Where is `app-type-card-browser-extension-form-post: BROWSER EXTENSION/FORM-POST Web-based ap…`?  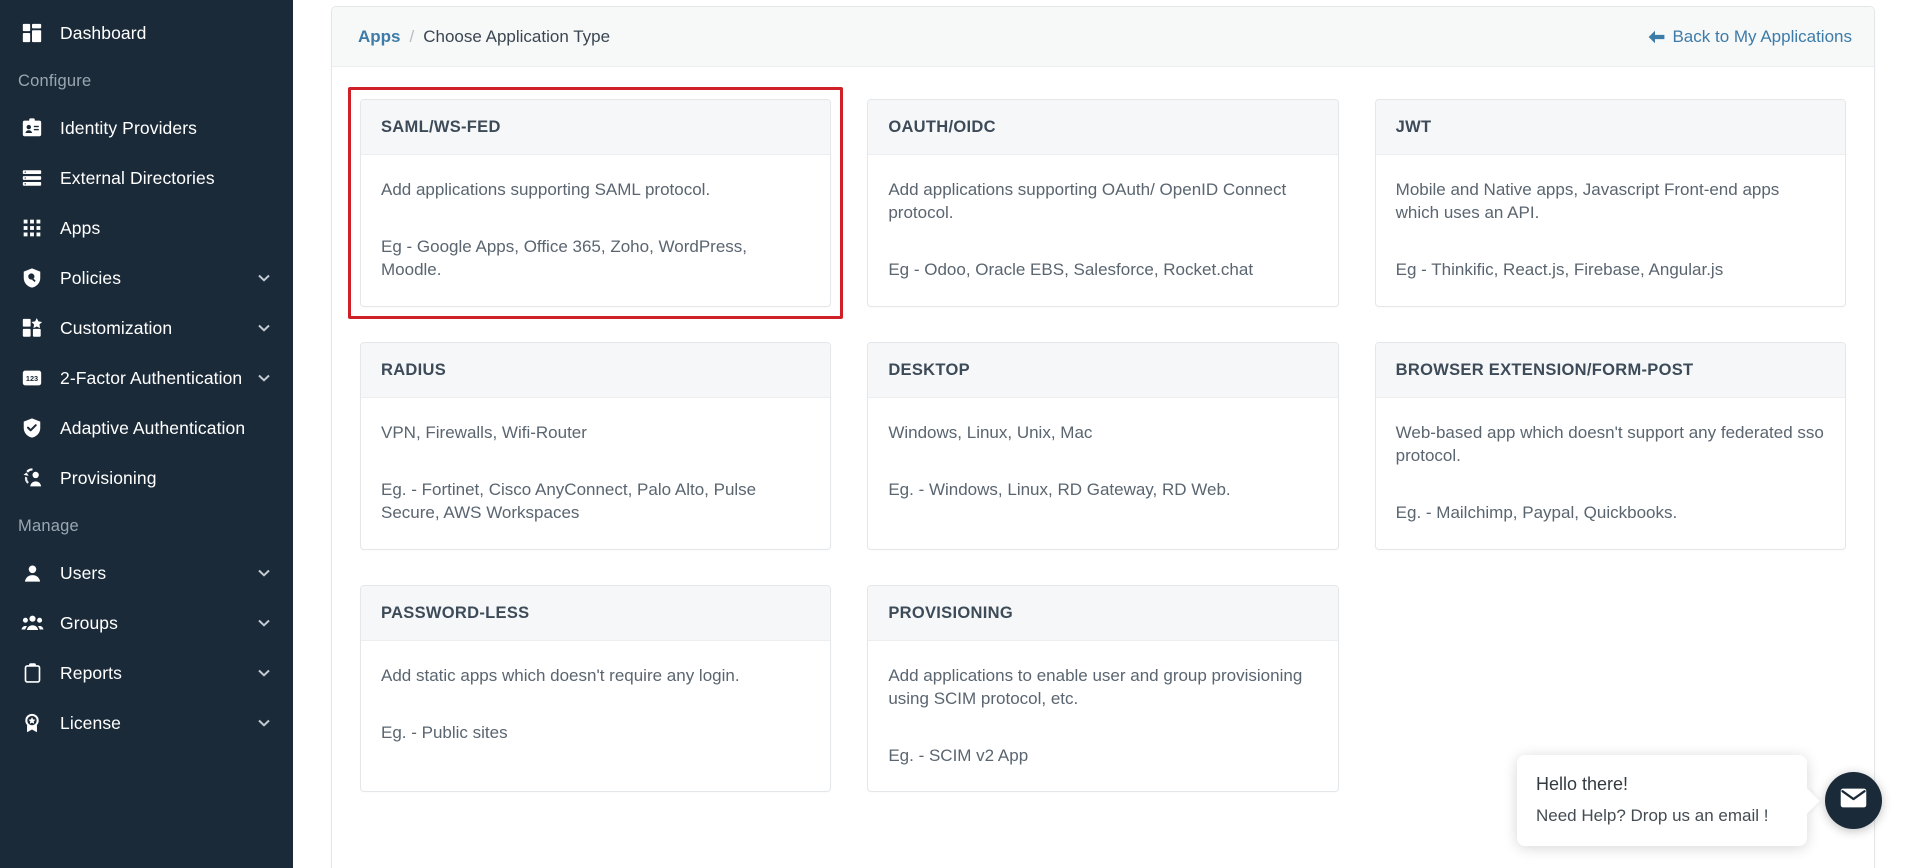
app-type-card-browser-extension-form-post: BROWSER EXTENSION/FORM-POST Web-based ap… is located at coordinates (1610, 445).